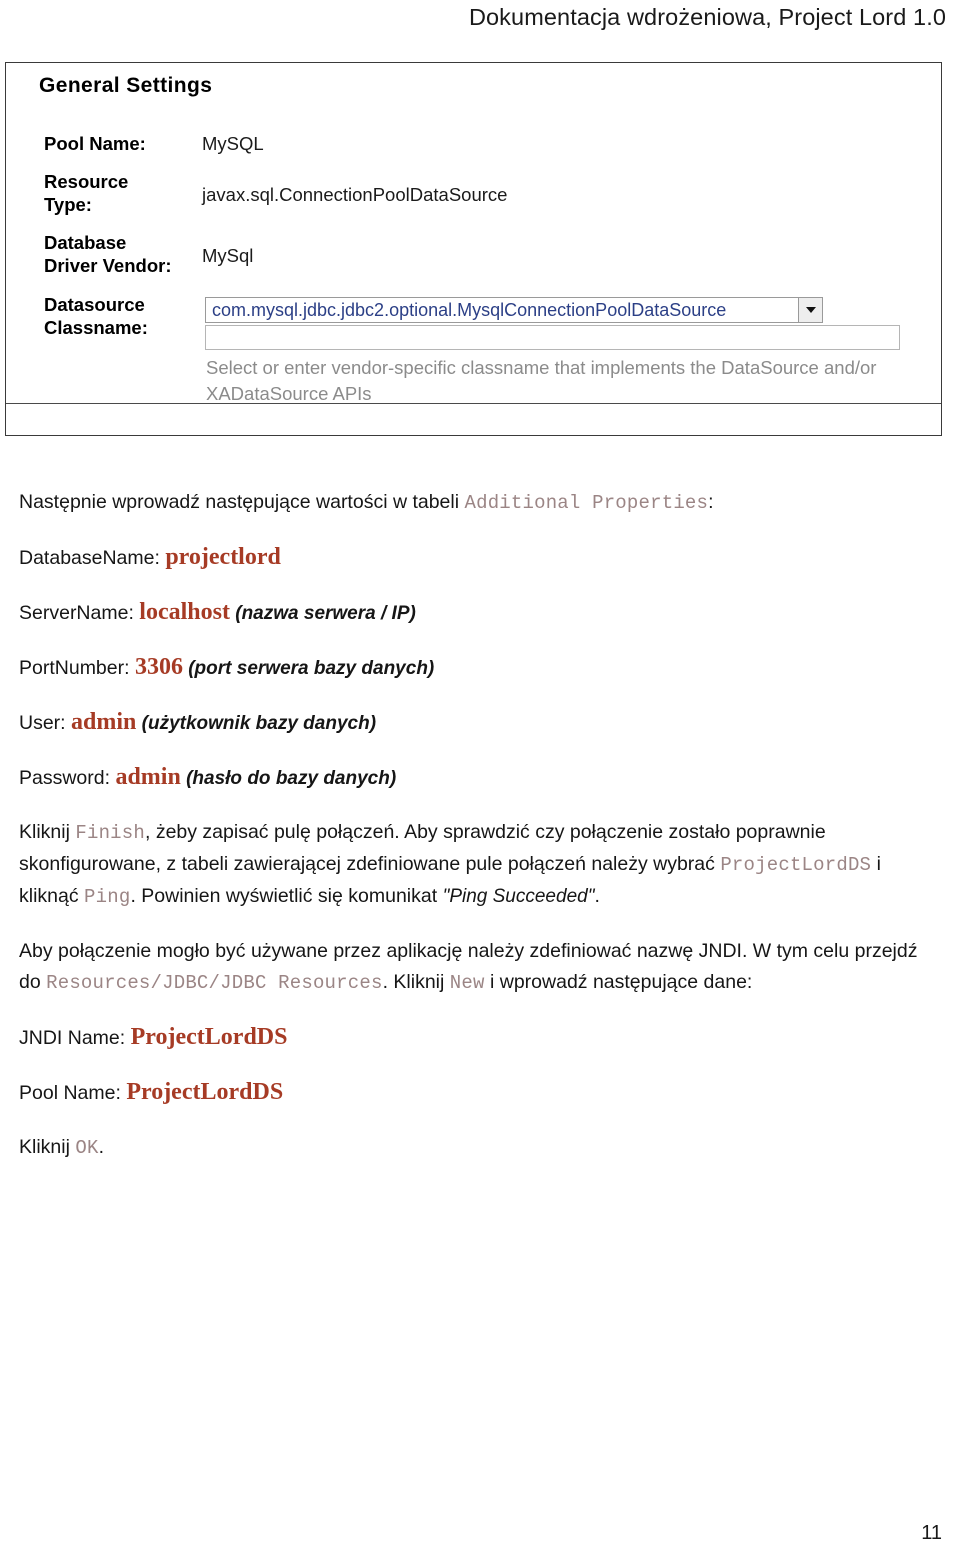  What do you see at coordinates (110, 833) in the screenshot?
I see `finish-code: Finish` at bounding box center [110, 833].